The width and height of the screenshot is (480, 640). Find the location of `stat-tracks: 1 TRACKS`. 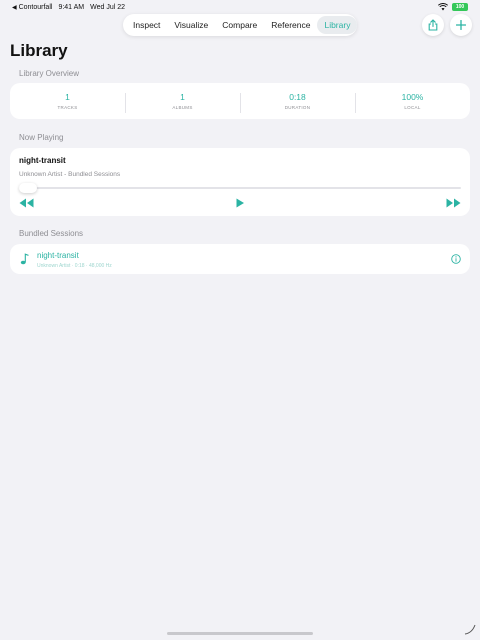

stat-tracks: 1 TRACKS is located at coordinates (67, 101).